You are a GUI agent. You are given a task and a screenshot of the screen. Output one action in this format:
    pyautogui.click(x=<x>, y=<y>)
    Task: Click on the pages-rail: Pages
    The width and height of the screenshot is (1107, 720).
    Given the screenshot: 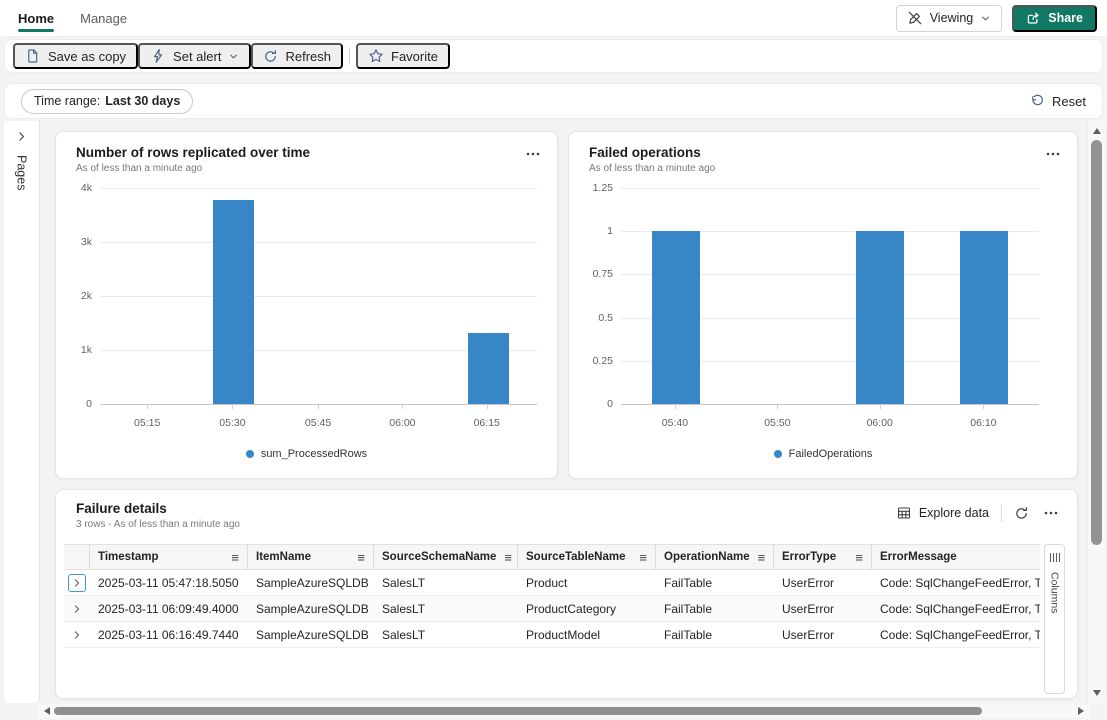 What is the action you would take?
    pyautogui.click(x=22, y=412)
    